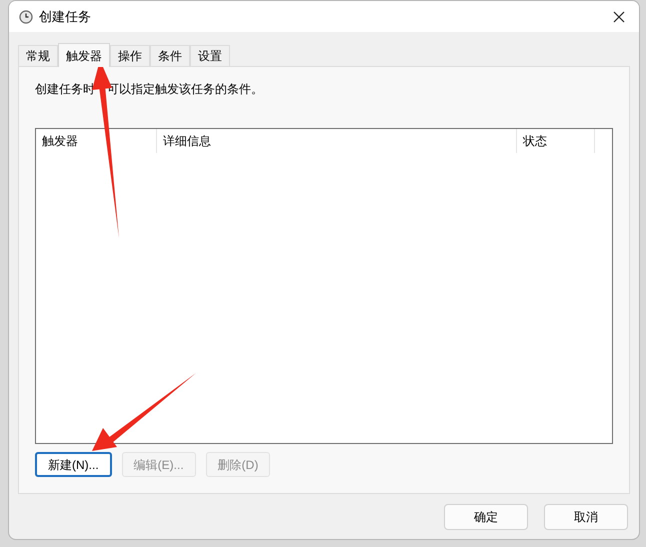 The height and width of the screenshot is (547, 646). Describe the element at coordinates (619, 16) in the screenshot. I see `close-icon` at that location.